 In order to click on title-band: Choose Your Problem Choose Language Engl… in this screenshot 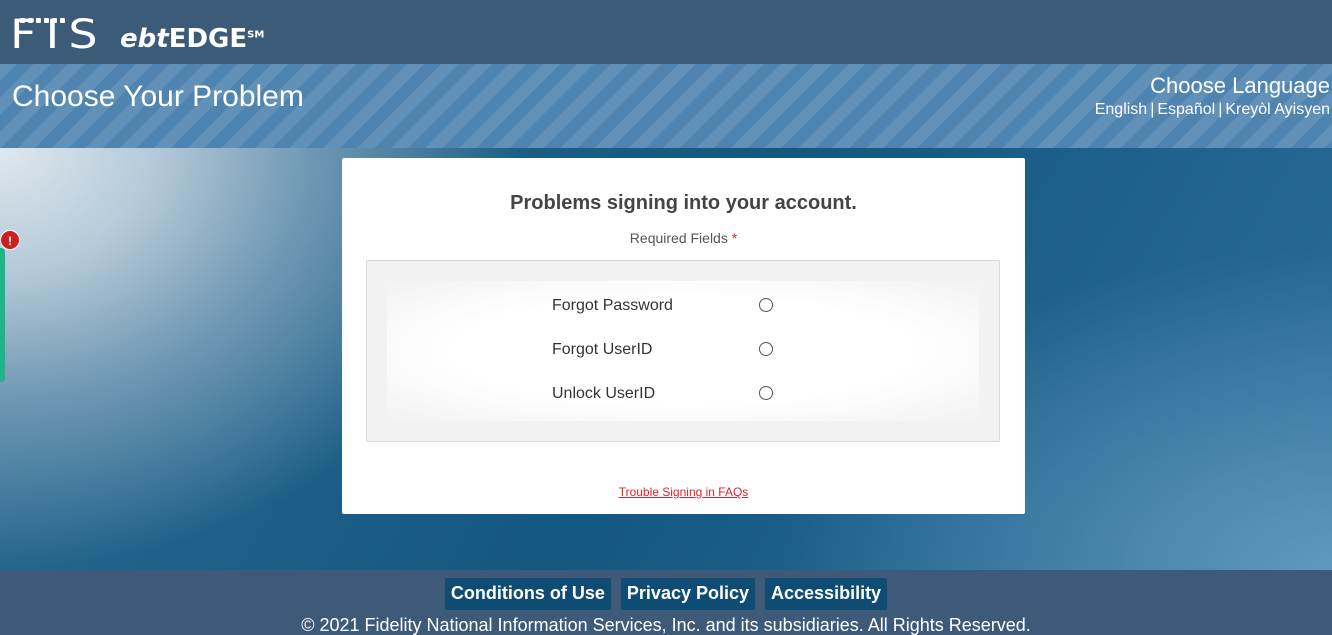, I will do `click(666, 106)`.